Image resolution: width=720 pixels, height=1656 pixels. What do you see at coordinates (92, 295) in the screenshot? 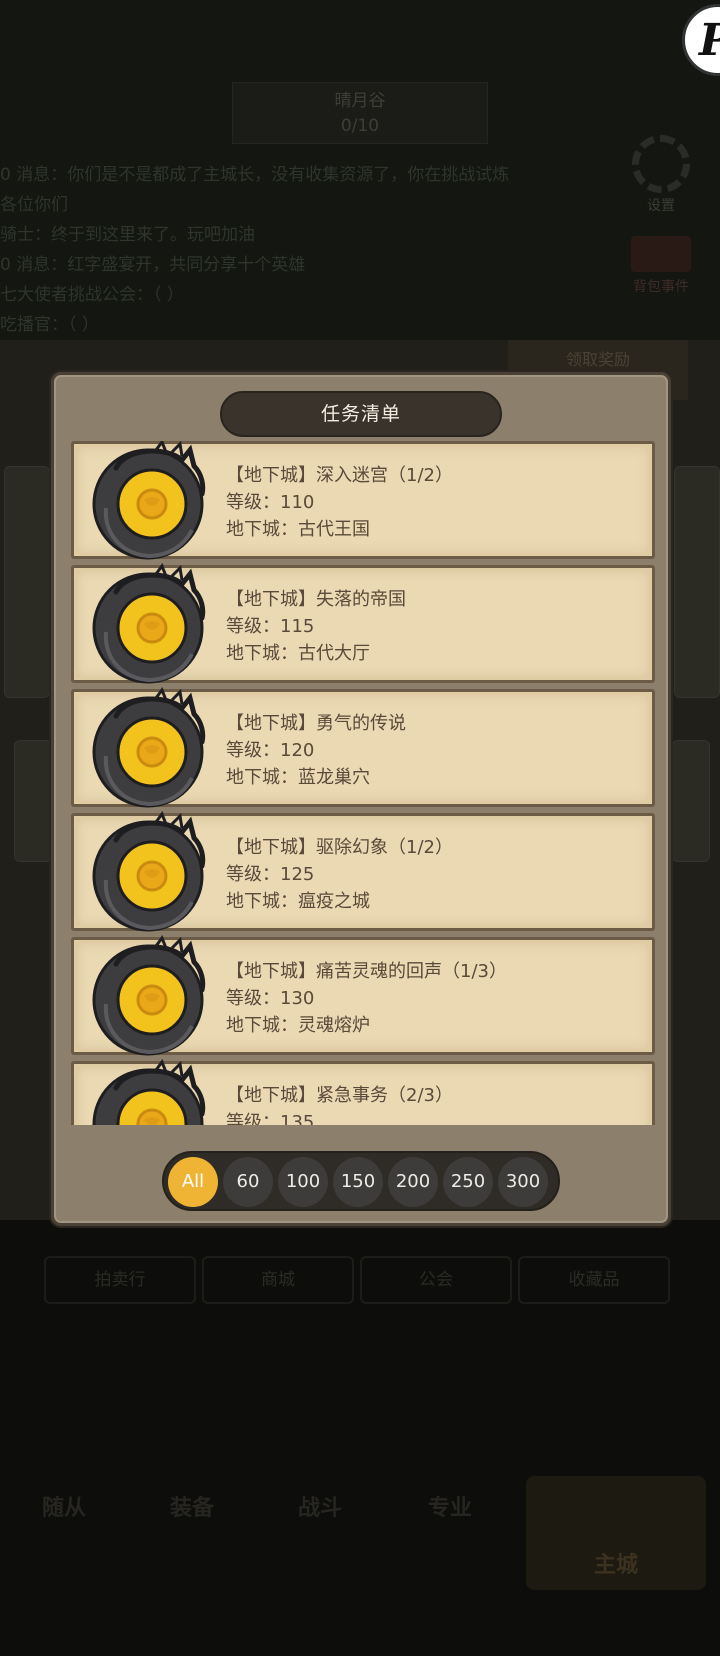
I see `chat-line: 七大使者挑战公会：（ ）` at bounding box center [92, 295].